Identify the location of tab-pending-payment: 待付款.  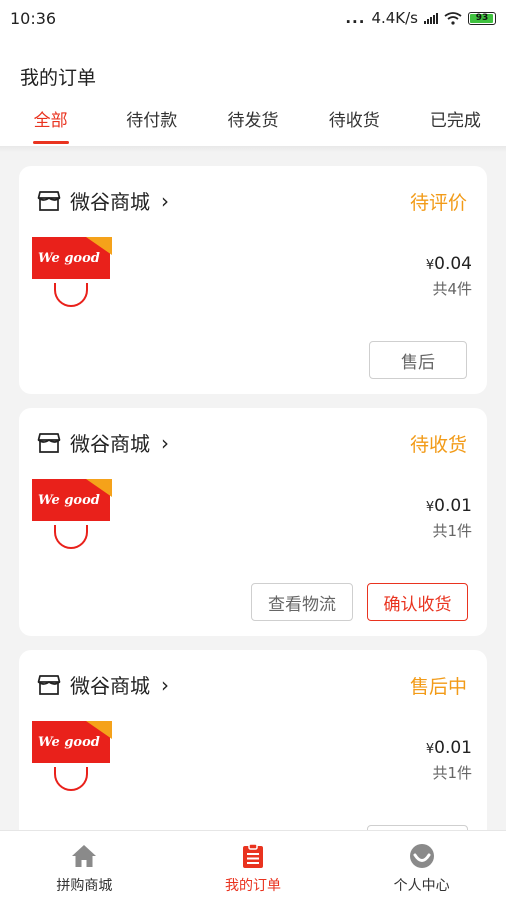
(151, 124).